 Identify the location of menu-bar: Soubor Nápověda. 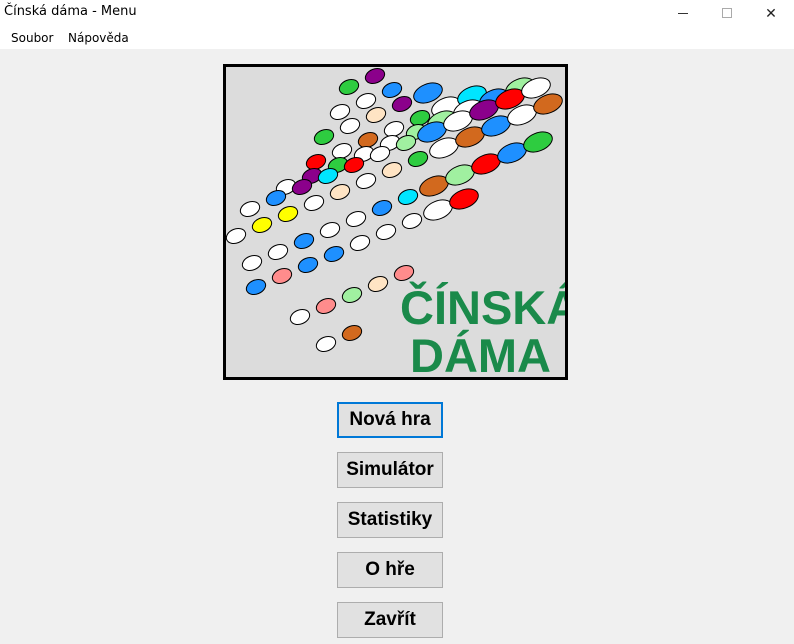
(397, 38).